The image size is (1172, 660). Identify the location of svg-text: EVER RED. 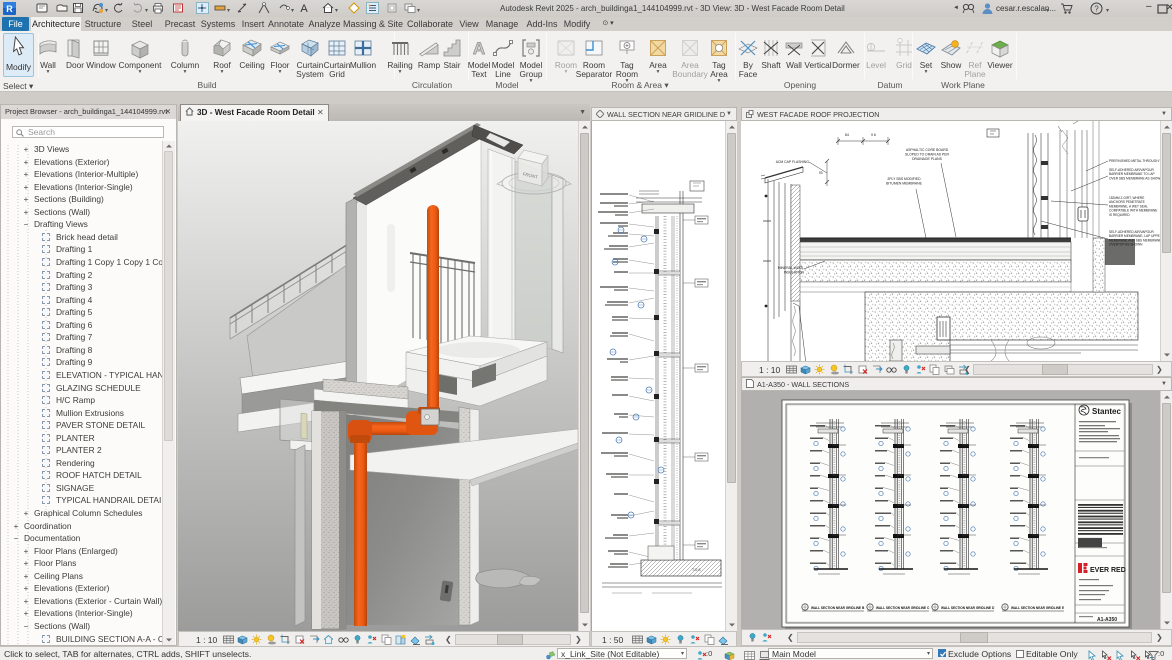
(1108, 570).